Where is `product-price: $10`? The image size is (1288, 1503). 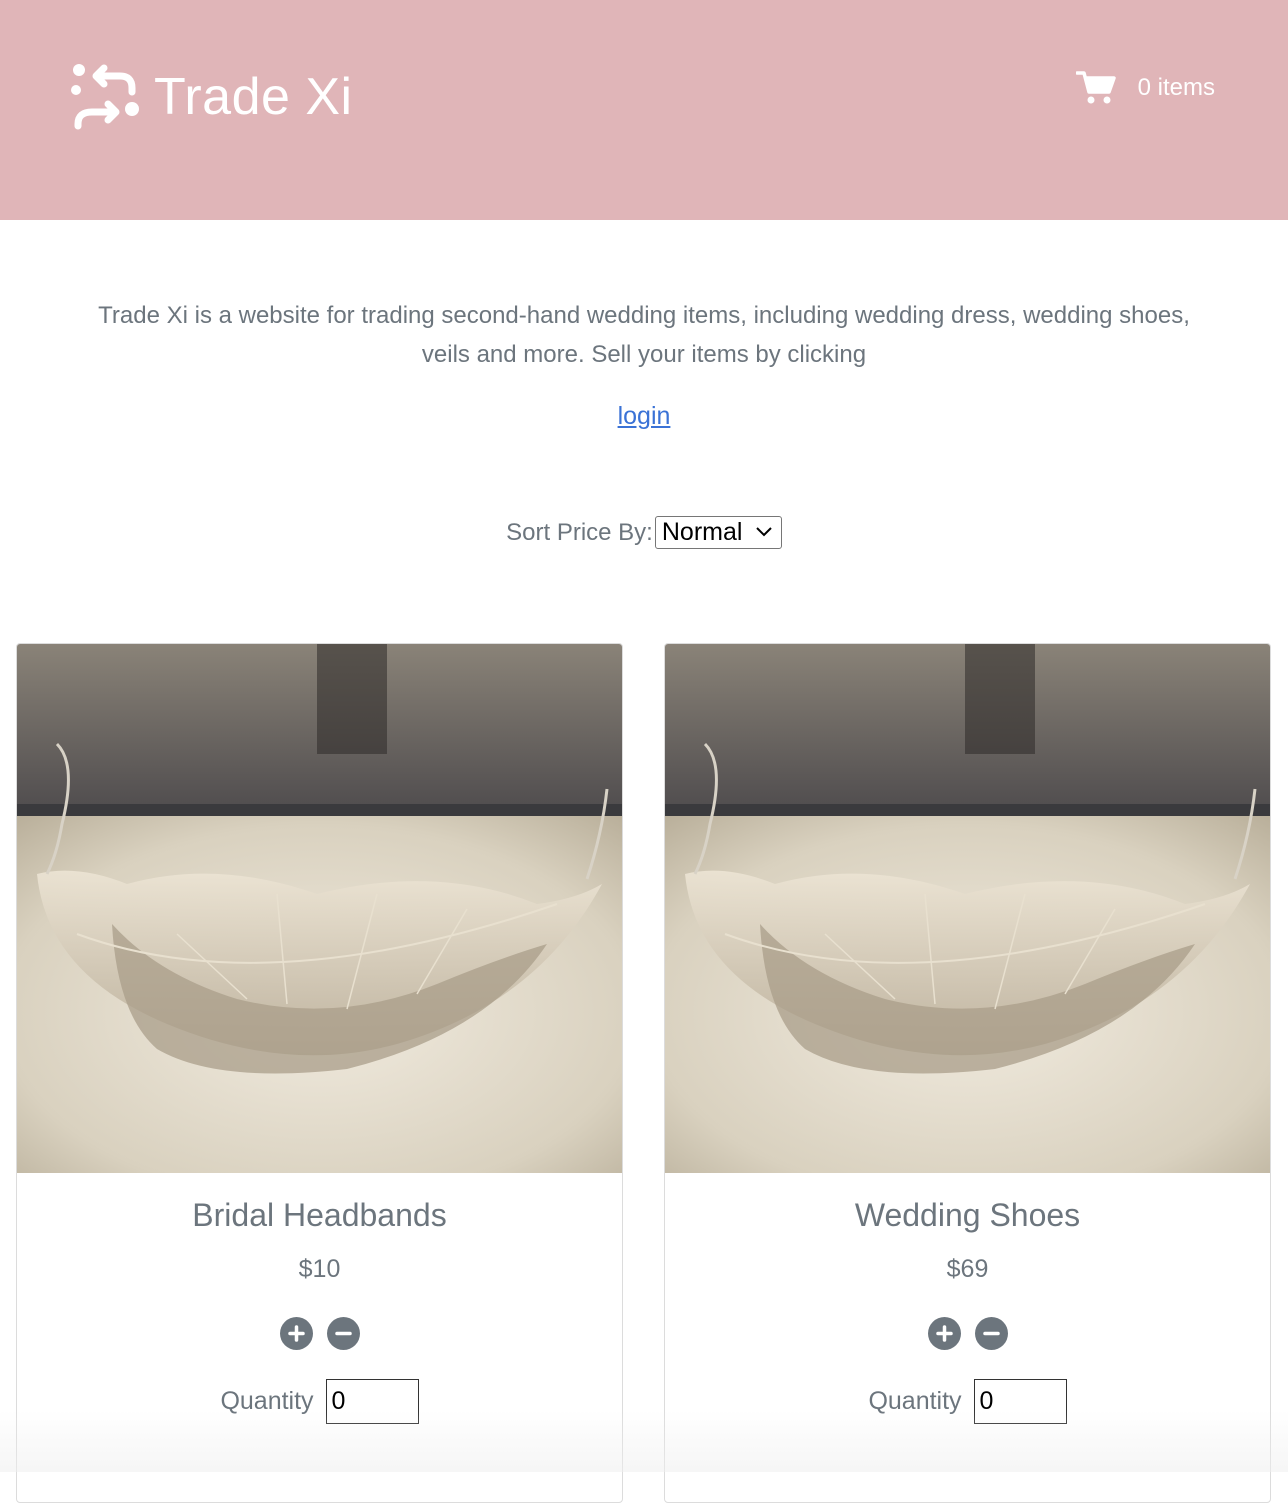 product-price: $10 is located at coordinates (319, 1269).